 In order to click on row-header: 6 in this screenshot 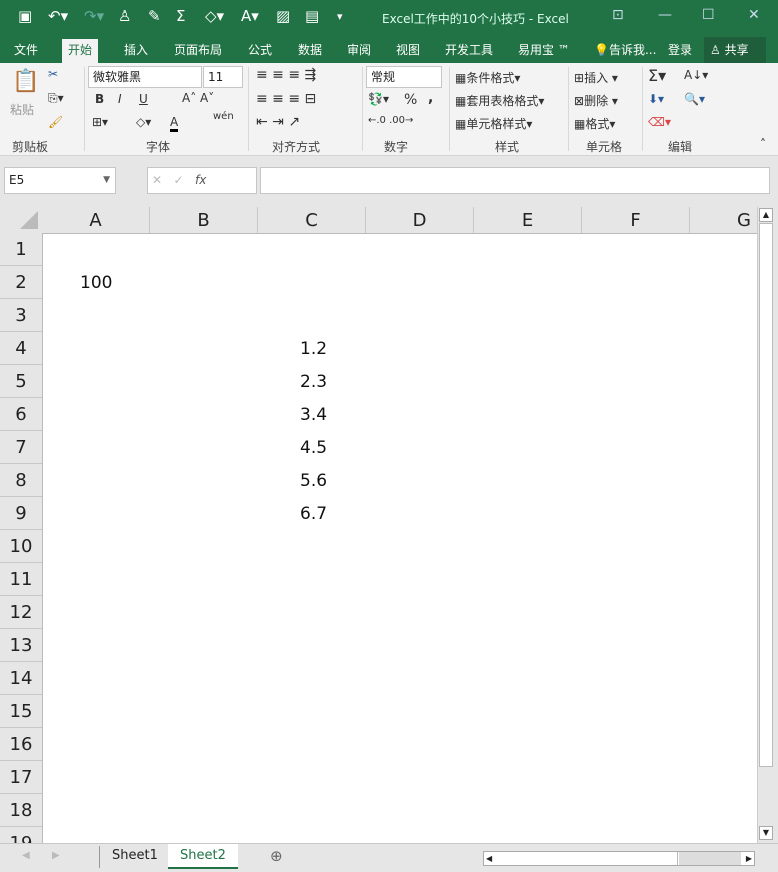, I will do `click(21, 414)`.